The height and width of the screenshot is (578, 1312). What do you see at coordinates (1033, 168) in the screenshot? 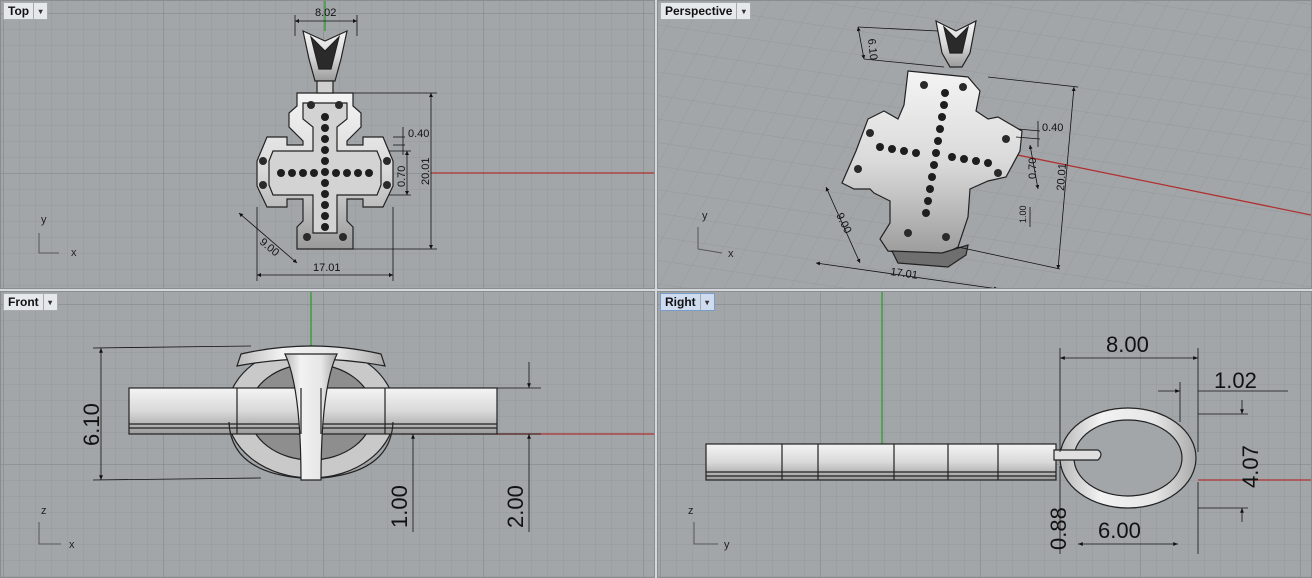
I see `dim-persp-inner: 0.70` at bounding box center [1033, 168].